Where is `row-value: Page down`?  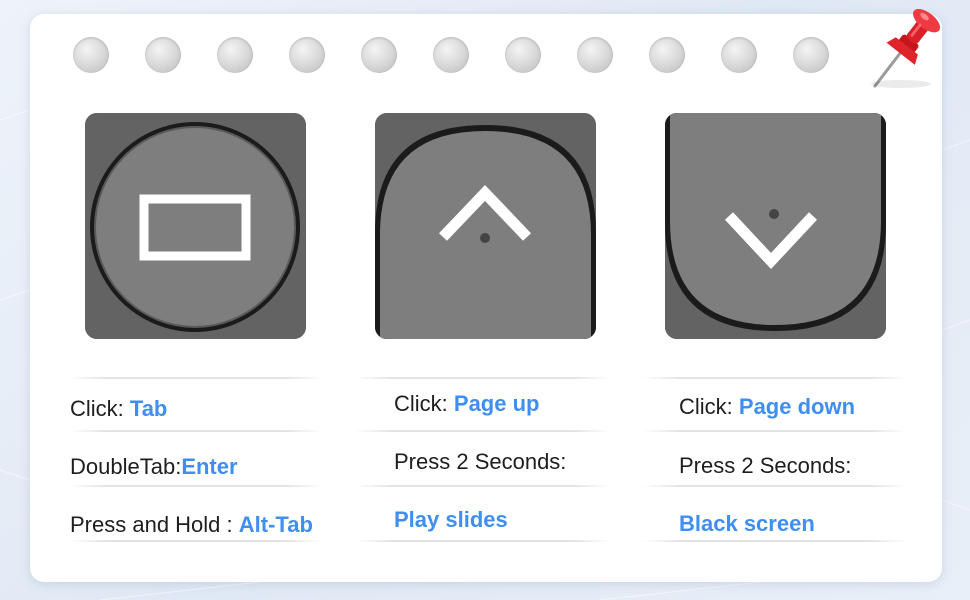
row-value: Page down is located at coordinates (797, 406).